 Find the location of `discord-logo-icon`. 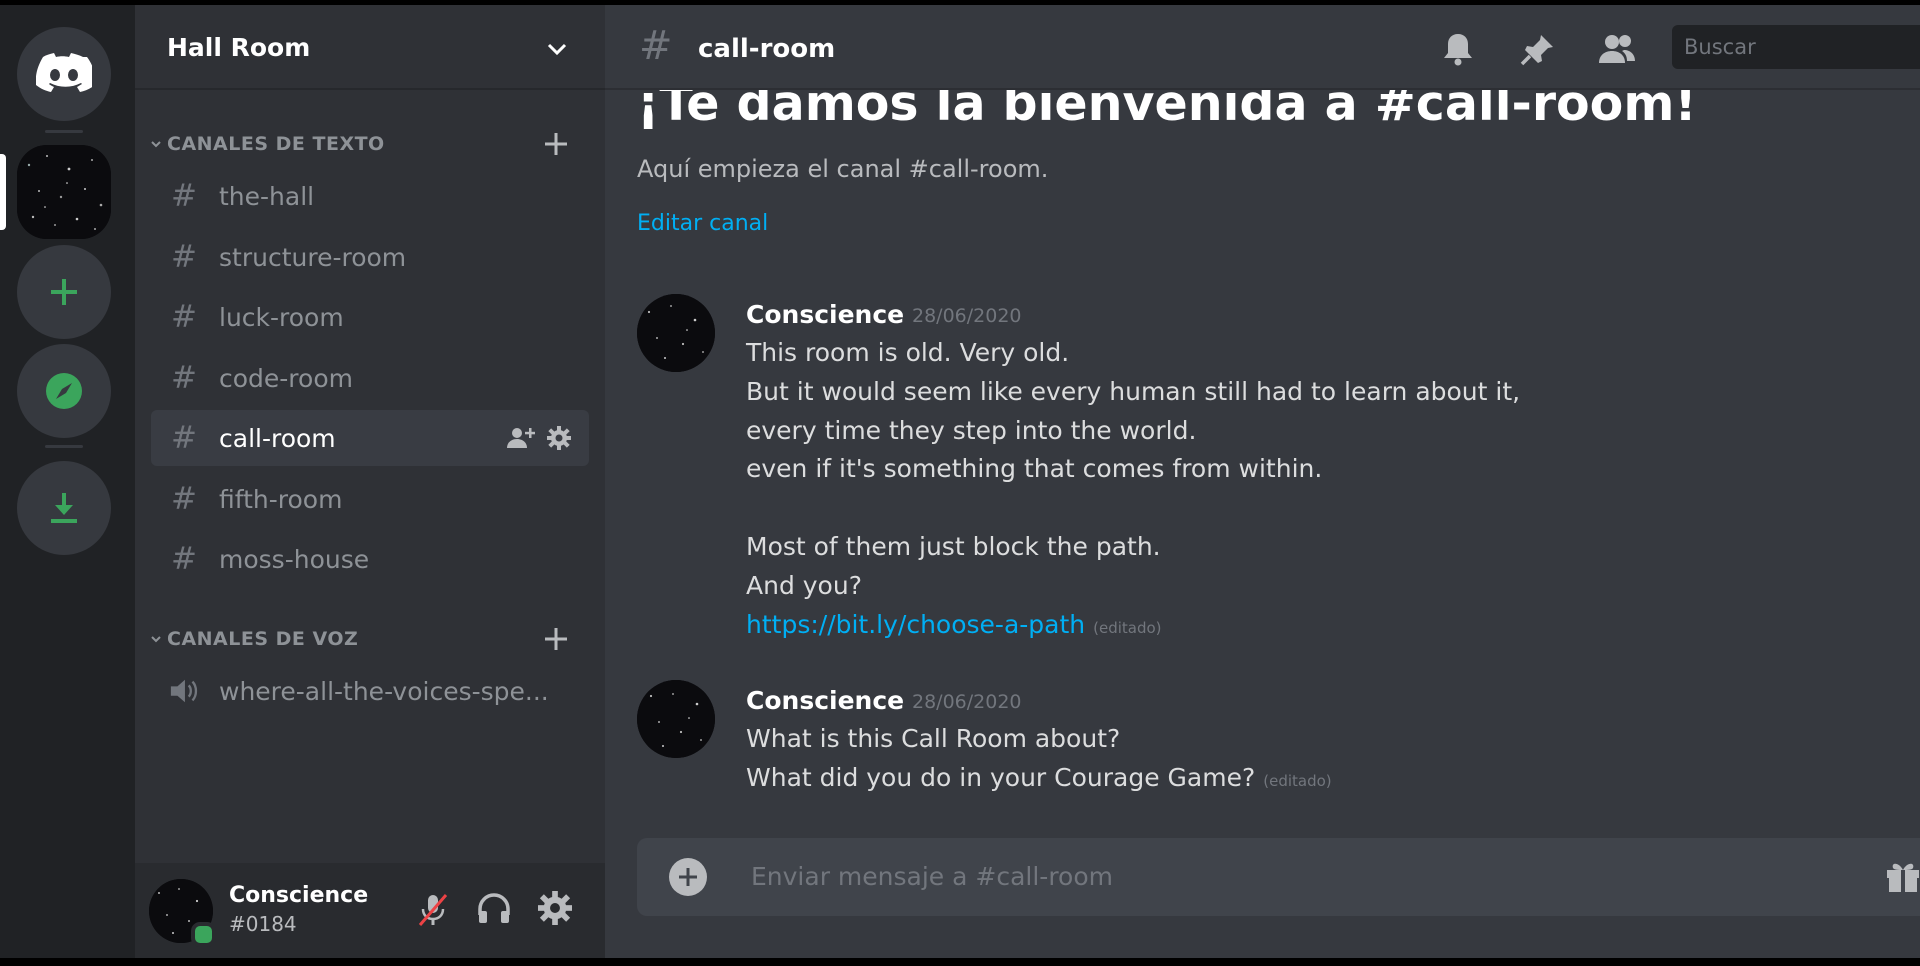

discord-logo-icon is located at coordinates (64, 72).